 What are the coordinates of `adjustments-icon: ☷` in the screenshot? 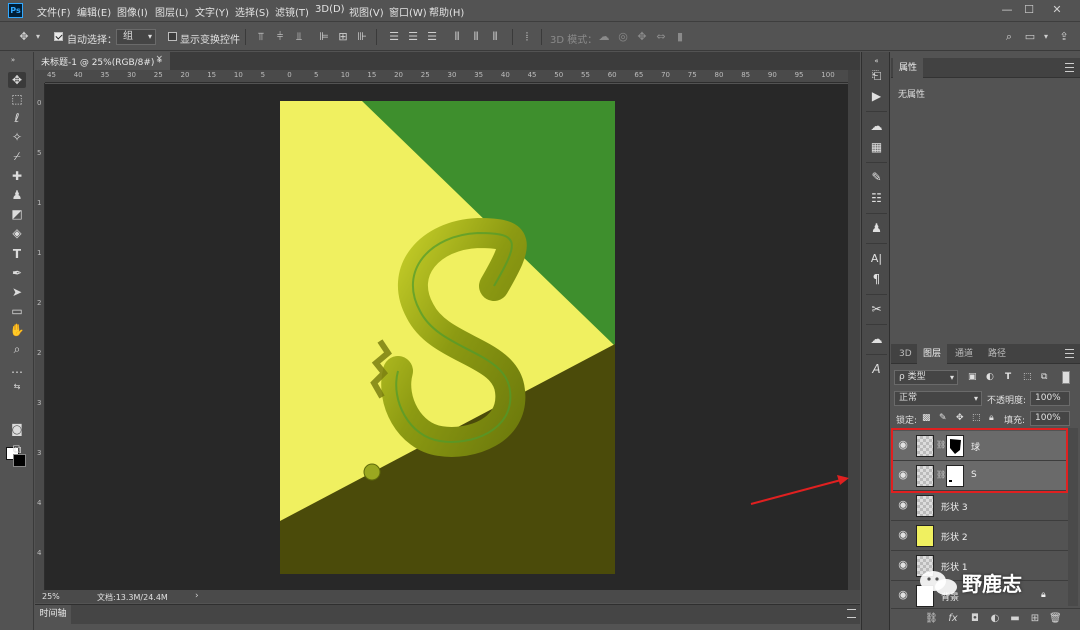 It's located at (876, 198).